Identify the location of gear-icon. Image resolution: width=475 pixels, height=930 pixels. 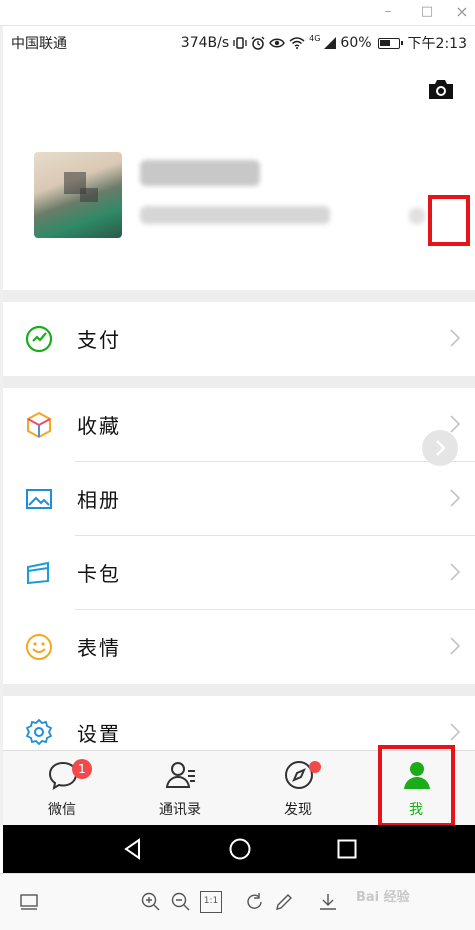
(39, 732).